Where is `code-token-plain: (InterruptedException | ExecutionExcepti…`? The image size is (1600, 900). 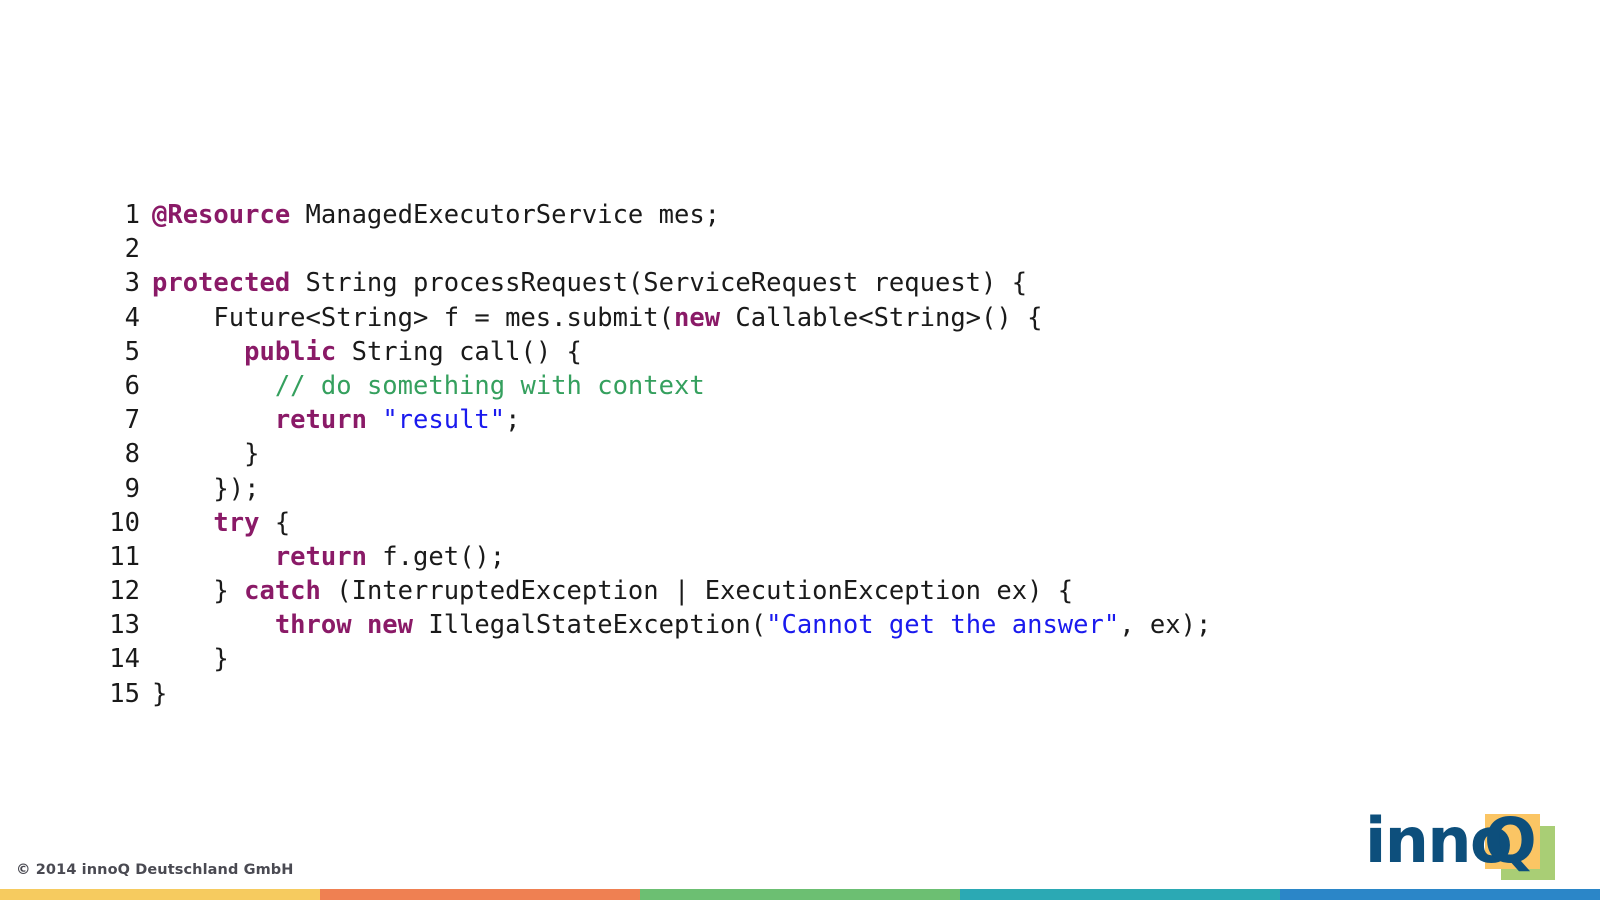 code-token-plain: (InterruptedException | ExecutionExcepti… is located at coordinates (697, 591).